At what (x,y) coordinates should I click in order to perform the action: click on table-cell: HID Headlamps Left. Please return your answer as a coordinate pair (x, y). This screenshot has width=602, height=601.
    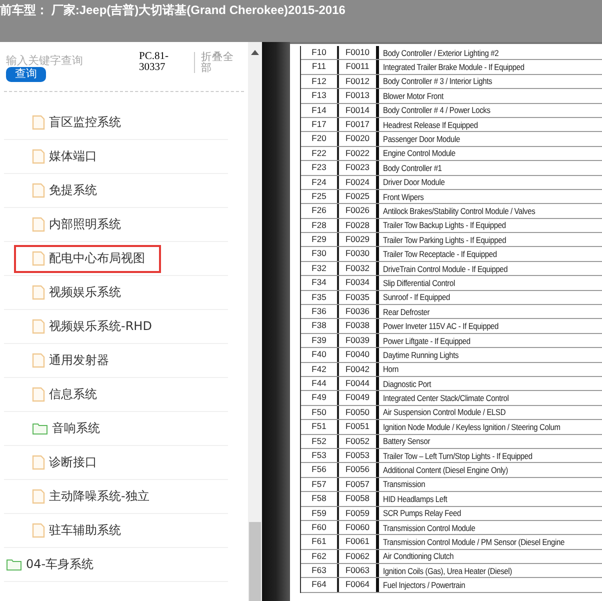
    Looking at the image, I should click on (415, 499).